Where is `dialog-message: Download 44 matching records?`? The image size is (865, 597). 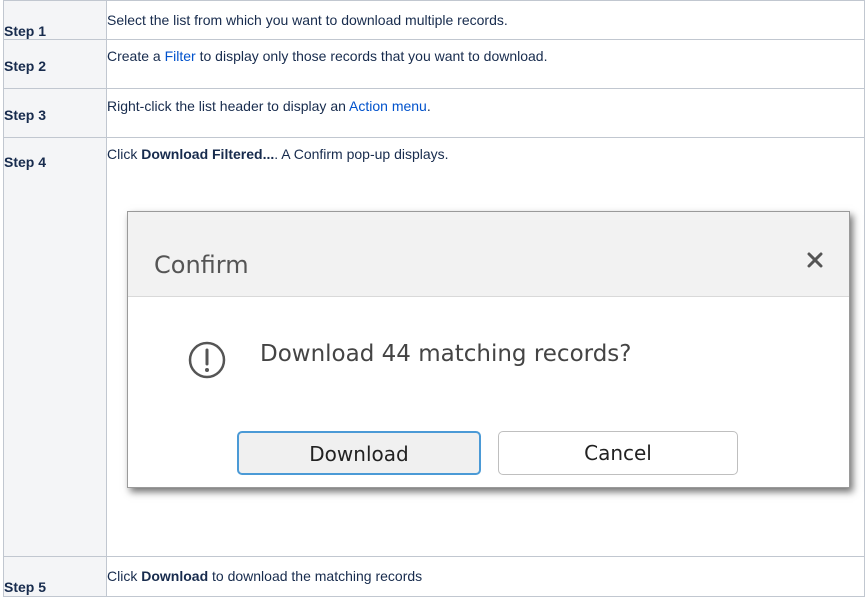 dialog-message: Download 44 matching records? is located at coordinates (446, 354).